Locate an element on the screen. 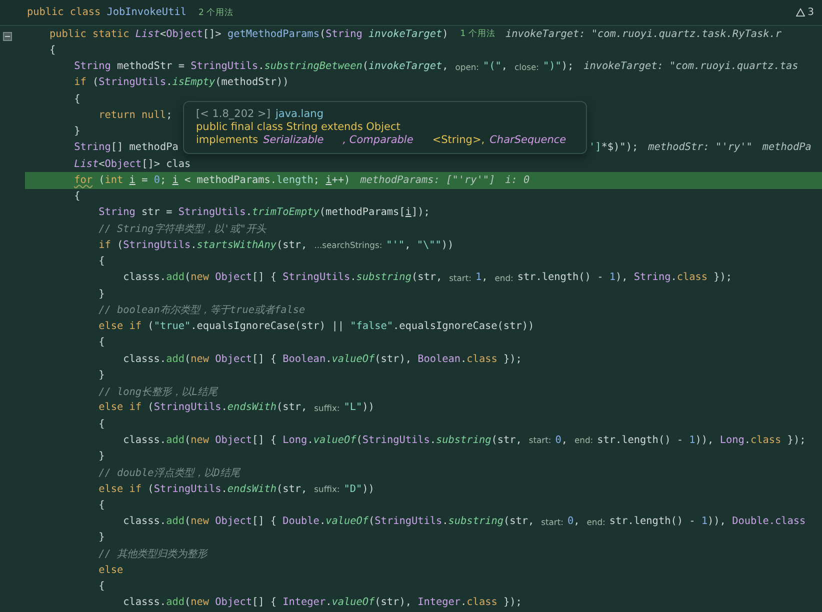 The height and width of the screenshot is (612, 822). code-token: return null is located at coordinates (132, 115).